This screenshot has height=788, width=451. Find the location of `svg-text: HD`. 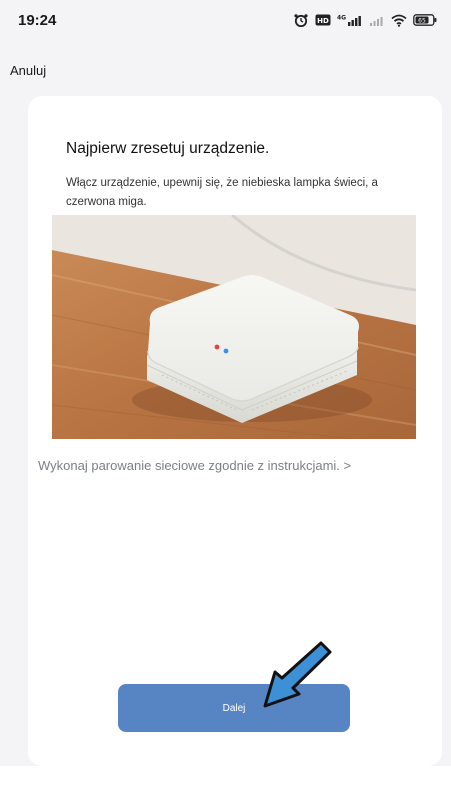

svg-text: HD is located at coordinates (323, 21).